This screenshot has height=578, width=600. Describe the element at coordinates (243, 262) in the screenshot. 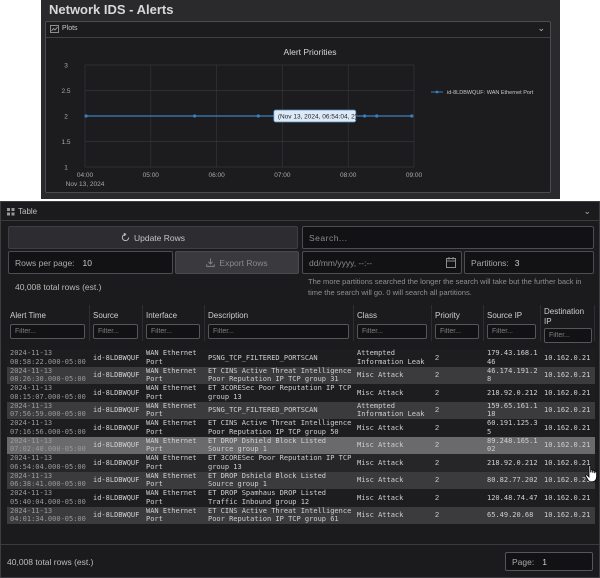

I see `export-rows-label: Export Rows` at that location.